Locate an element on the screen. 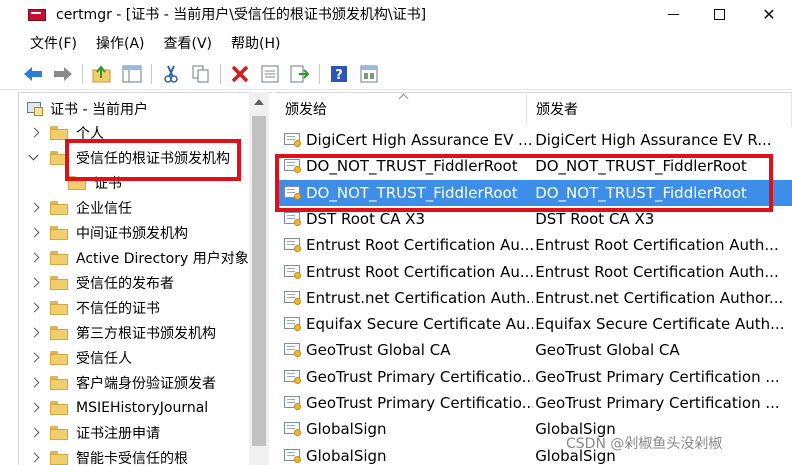 This screenshot has height=465, width=792. tree-item-third-party-root: 第三方根证书颁发机构 is located at coordinates (122, 333).